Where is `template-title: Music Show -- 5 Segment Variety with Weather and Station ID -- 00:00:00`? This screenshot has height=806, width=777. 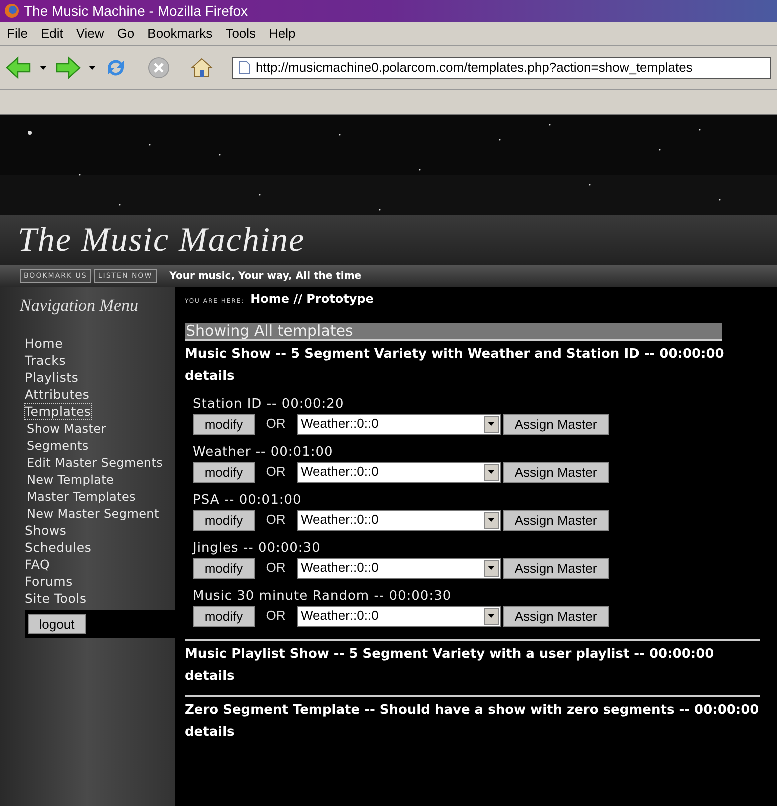 template-title: Music Show -- 5 Segment Variety with Weather and Station ID -- 00:00:00 is located at coordinates (455, 355).